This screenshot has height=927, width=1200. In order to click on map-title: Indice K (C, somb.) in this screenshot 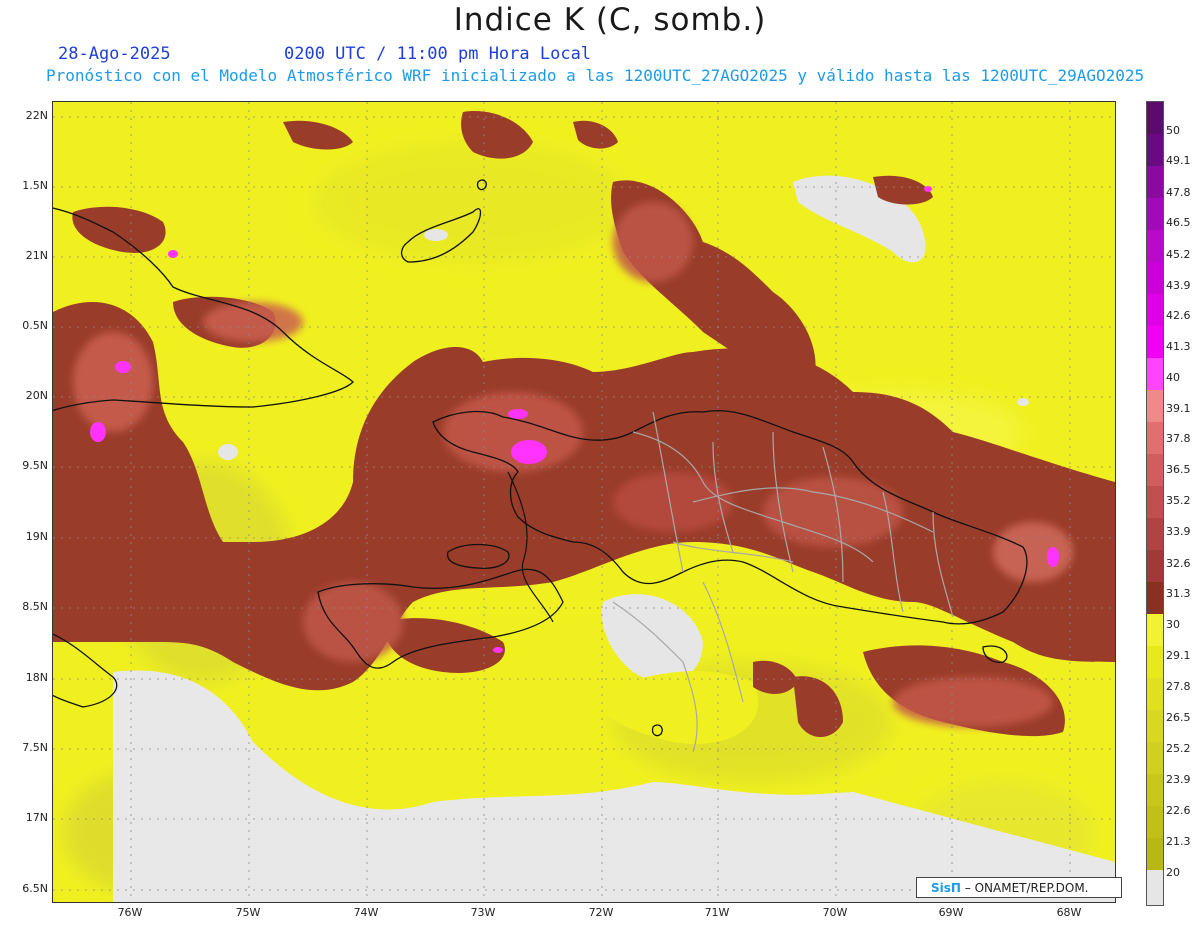, I will do `click(610, 20)`.